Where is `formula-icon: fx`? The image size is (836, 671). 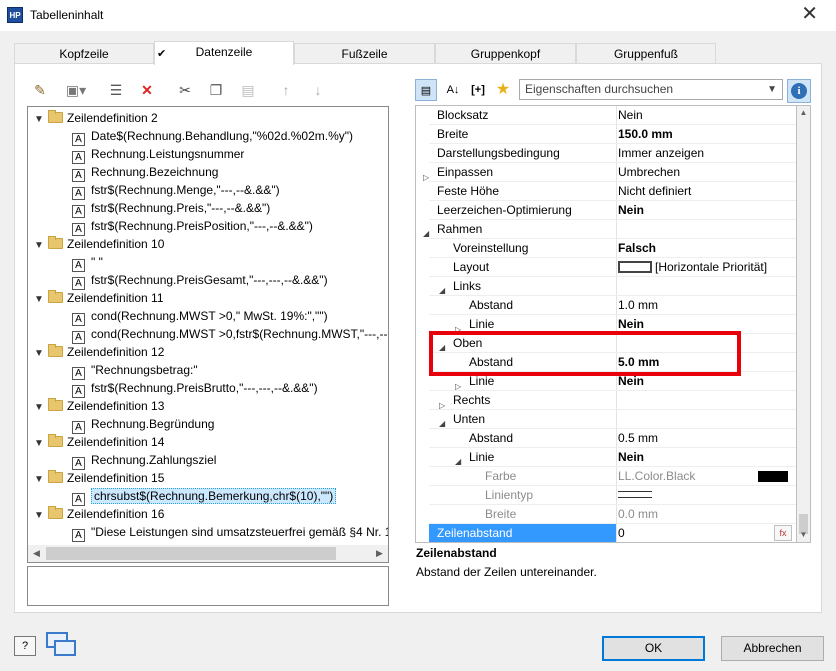 formula-icon: fx is located at coordinates (783, 533).